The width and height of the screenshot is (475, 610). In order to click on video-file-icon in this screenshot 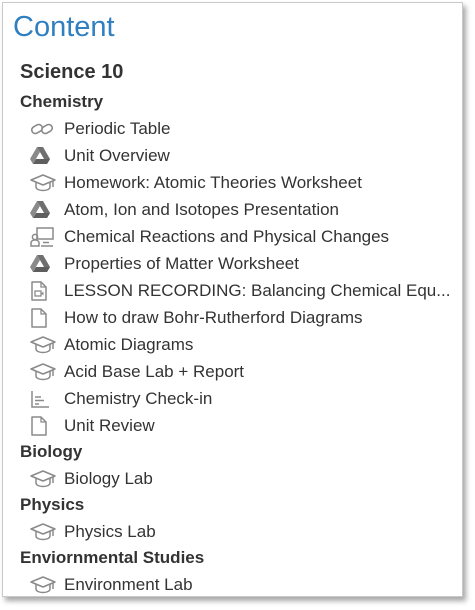, I will do `click(43, 290)`.